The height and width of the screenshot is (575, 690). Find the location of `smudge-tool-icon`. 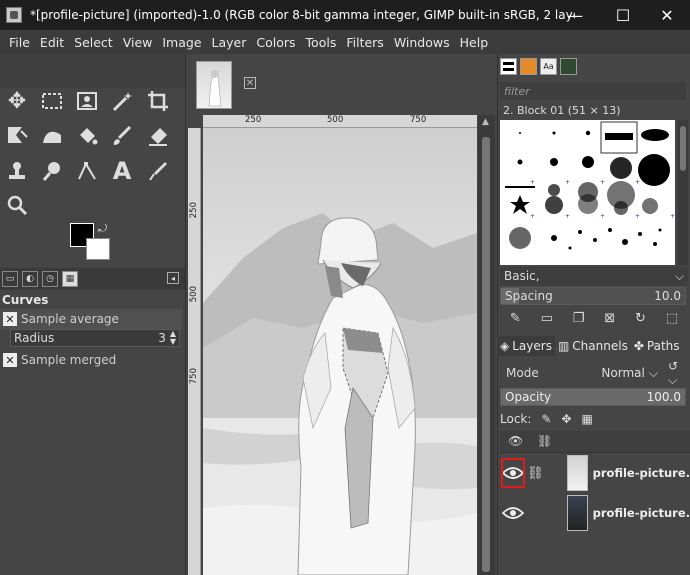

smudge-tool-icon is located at coordinates (52, 171).